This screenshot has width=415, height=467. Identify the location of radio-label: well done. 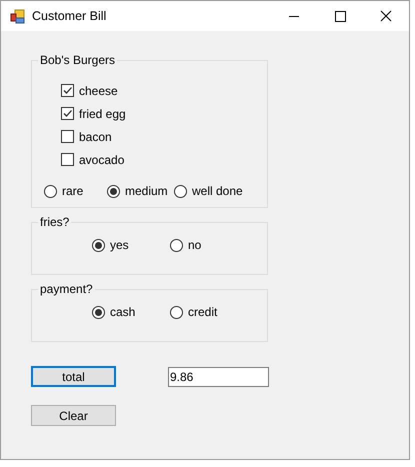
(217, 191).